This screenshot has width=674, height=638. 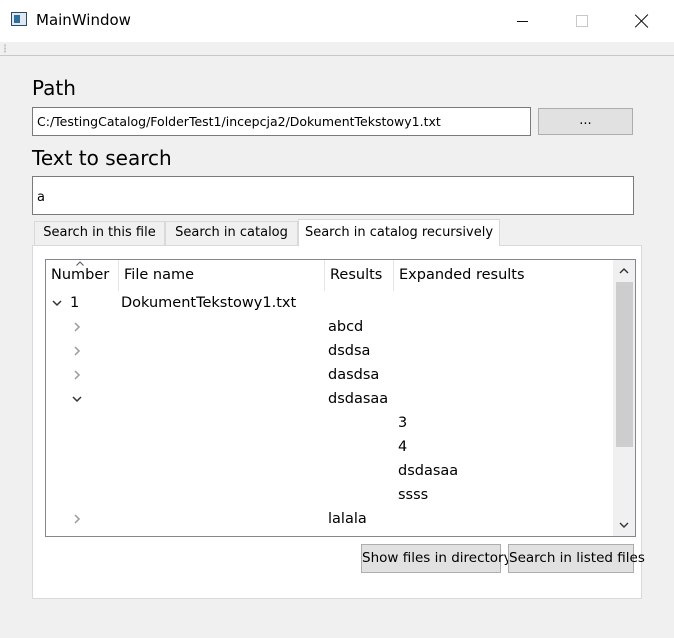 What do you see at coordinates (359, 275) in the screenshot?
I see `column-header-results: Results` at bounding box center [359, 275].